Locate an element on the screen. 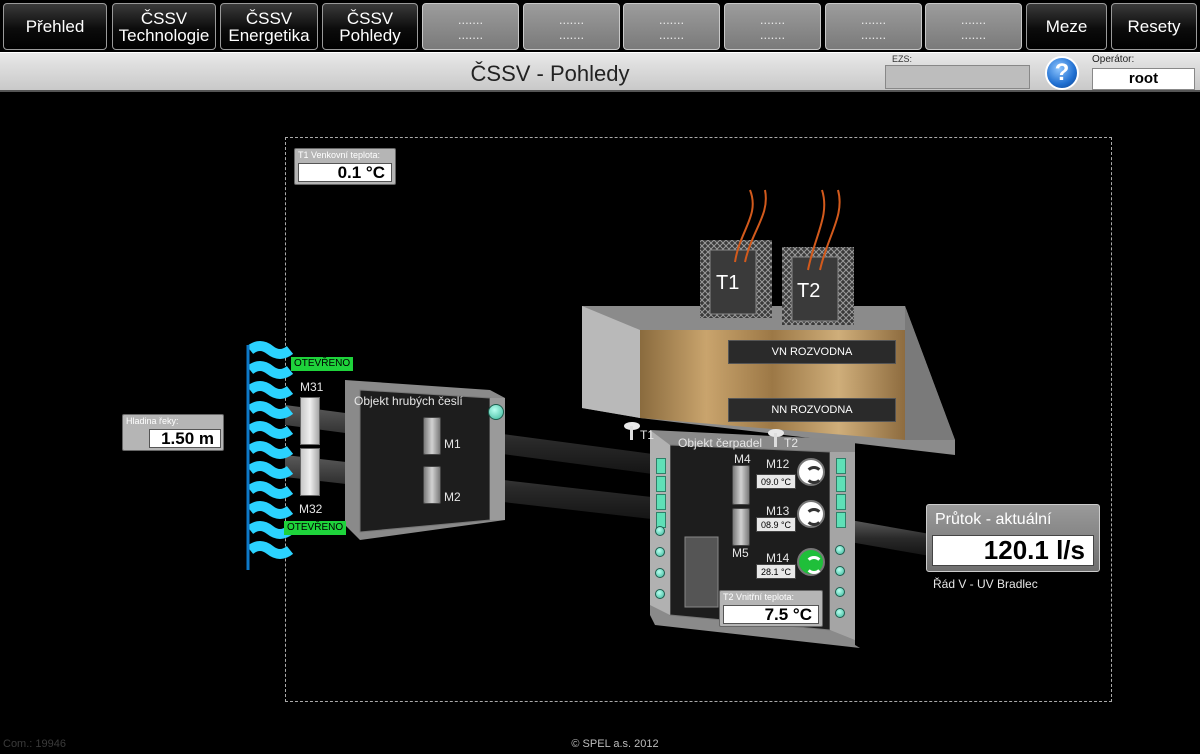 This screenshot has width=1200, height=754. outdoor-temperature-label: T1 Venkovní teplota: is located at coordinates (339, 155).